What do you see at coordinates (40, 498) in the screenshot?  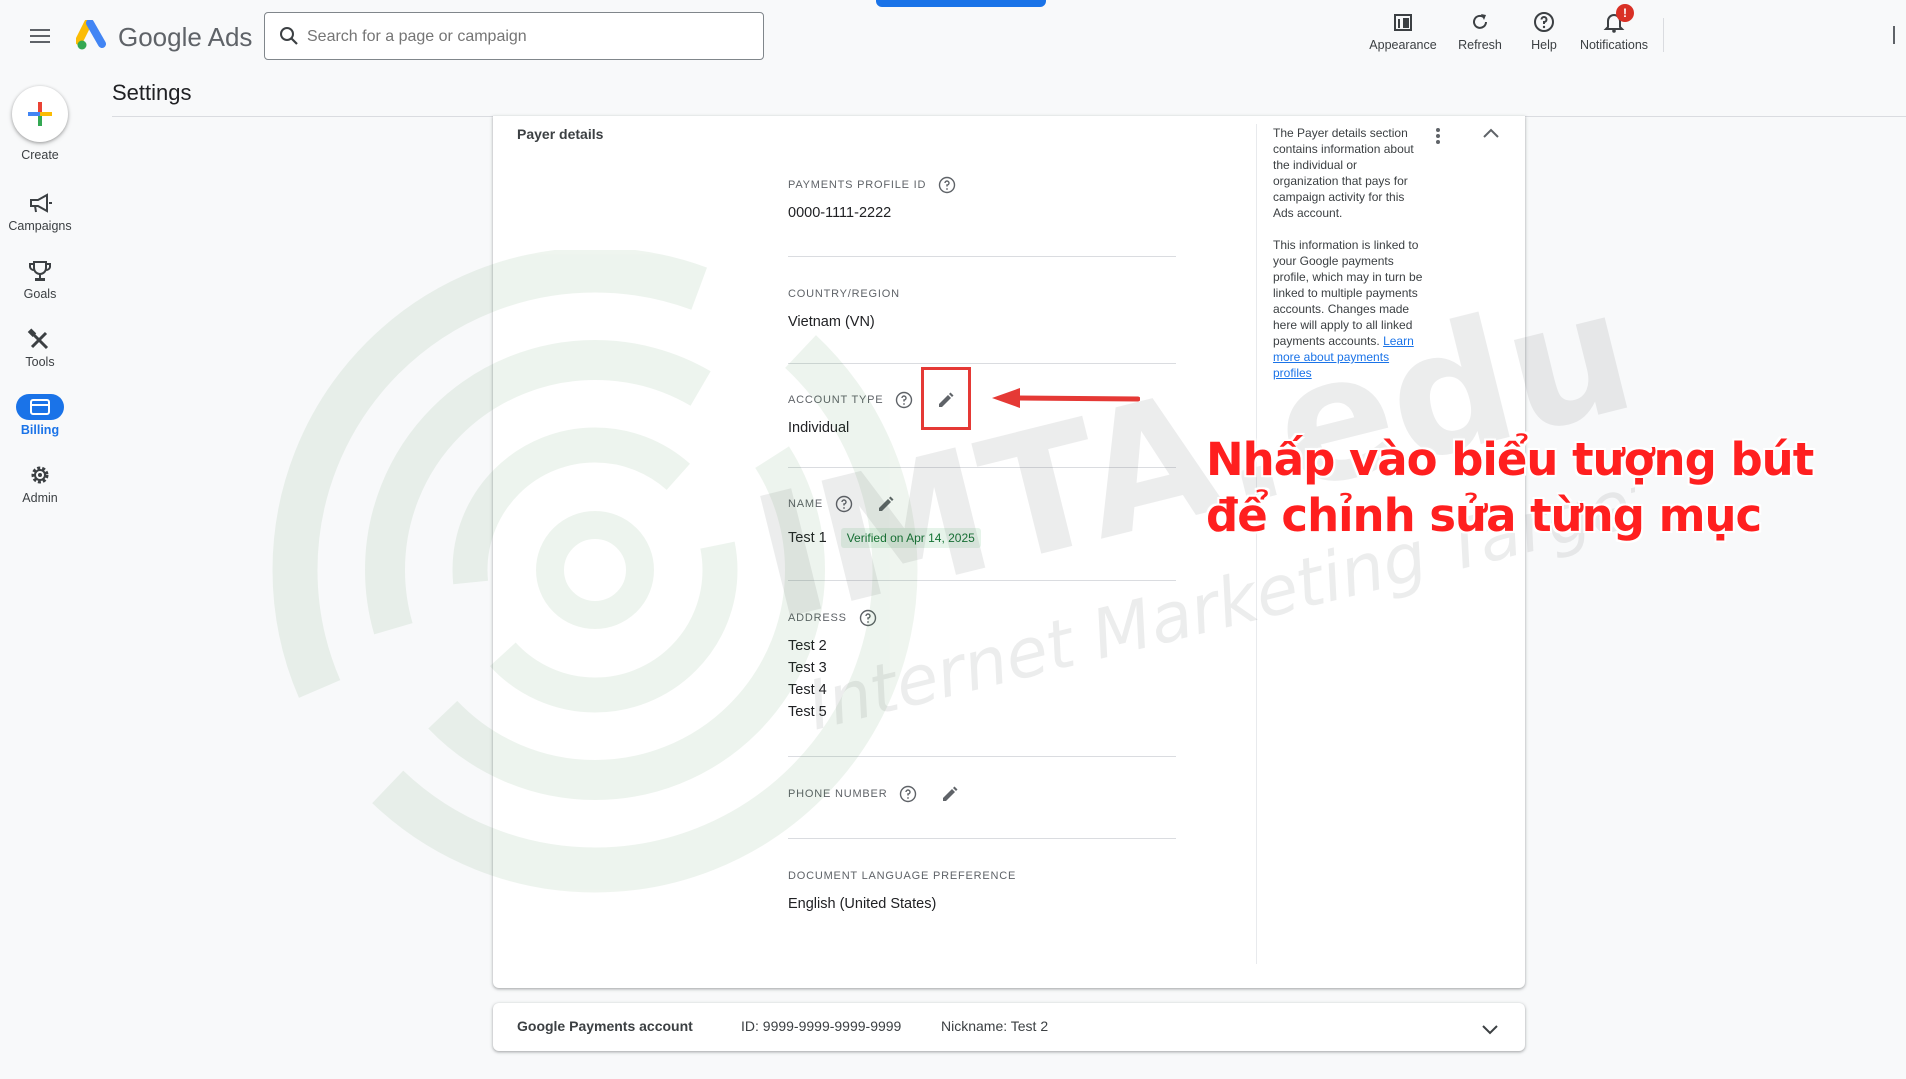 I see `nav-label-admin: Admin` at bounding box center [40, 498].